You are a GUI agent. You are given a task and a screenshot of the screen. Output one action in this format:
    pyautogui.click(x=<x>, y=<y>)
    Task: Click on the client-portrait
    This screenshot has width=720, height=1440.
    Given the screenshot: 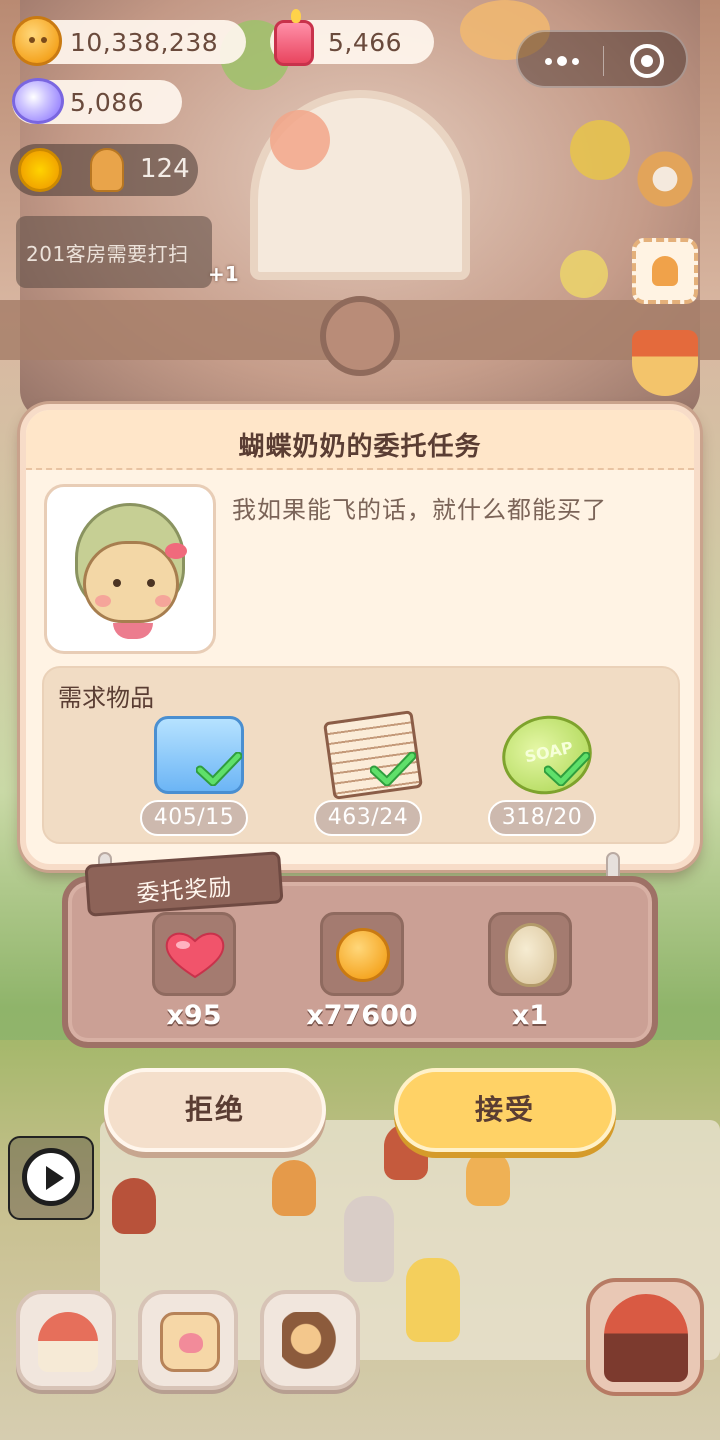 What is the action you would take?
    pyautogui.click(x=130, y=569)
    